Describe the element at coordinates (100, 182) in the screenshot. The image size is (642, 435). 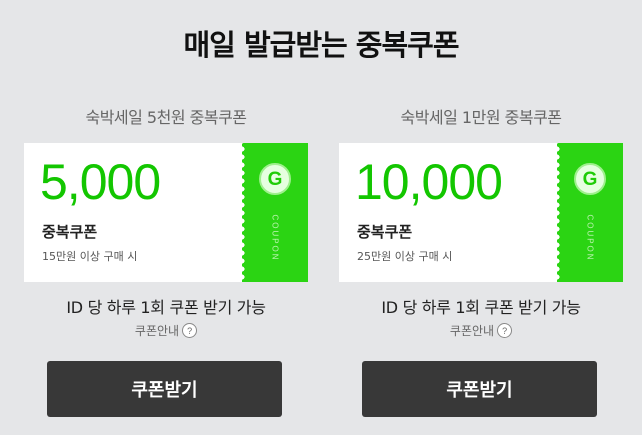
I see `coupon-amount: 5,000` at that location.